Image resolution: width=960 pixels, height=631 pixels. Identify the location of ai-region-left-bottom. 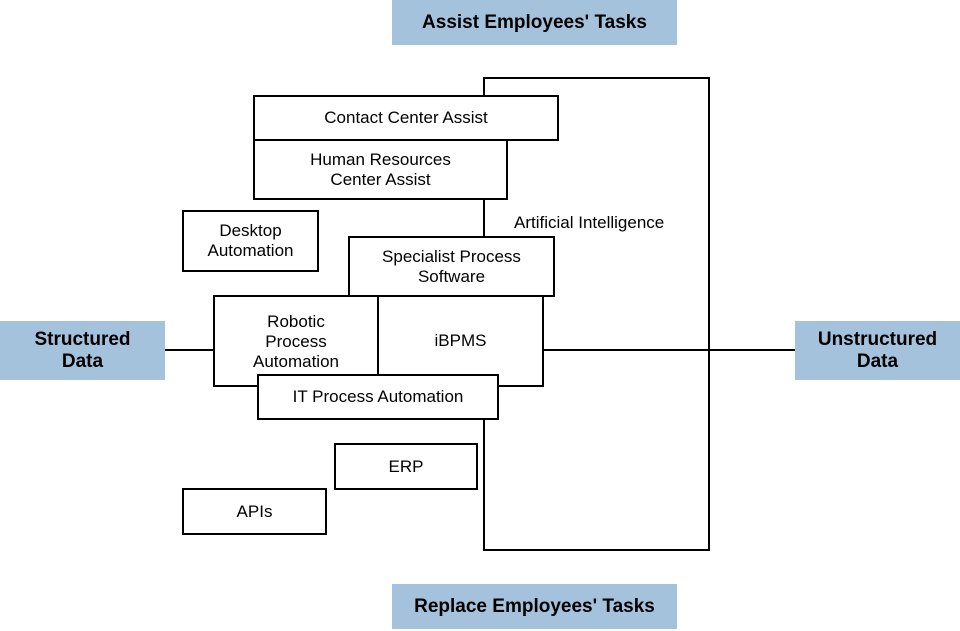
(484, 484).